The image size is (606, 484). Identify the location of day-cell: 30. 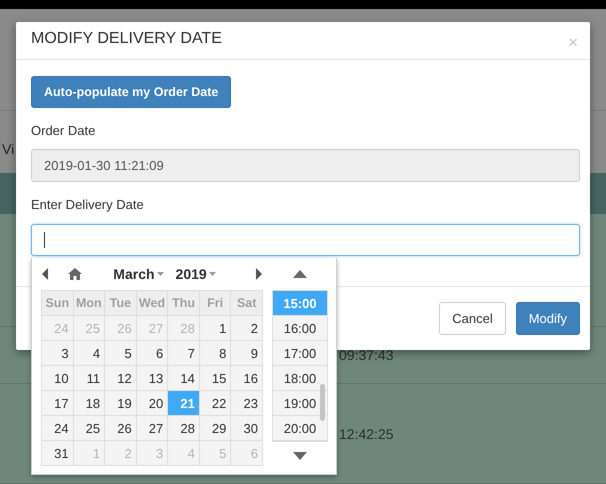
(246, 428).